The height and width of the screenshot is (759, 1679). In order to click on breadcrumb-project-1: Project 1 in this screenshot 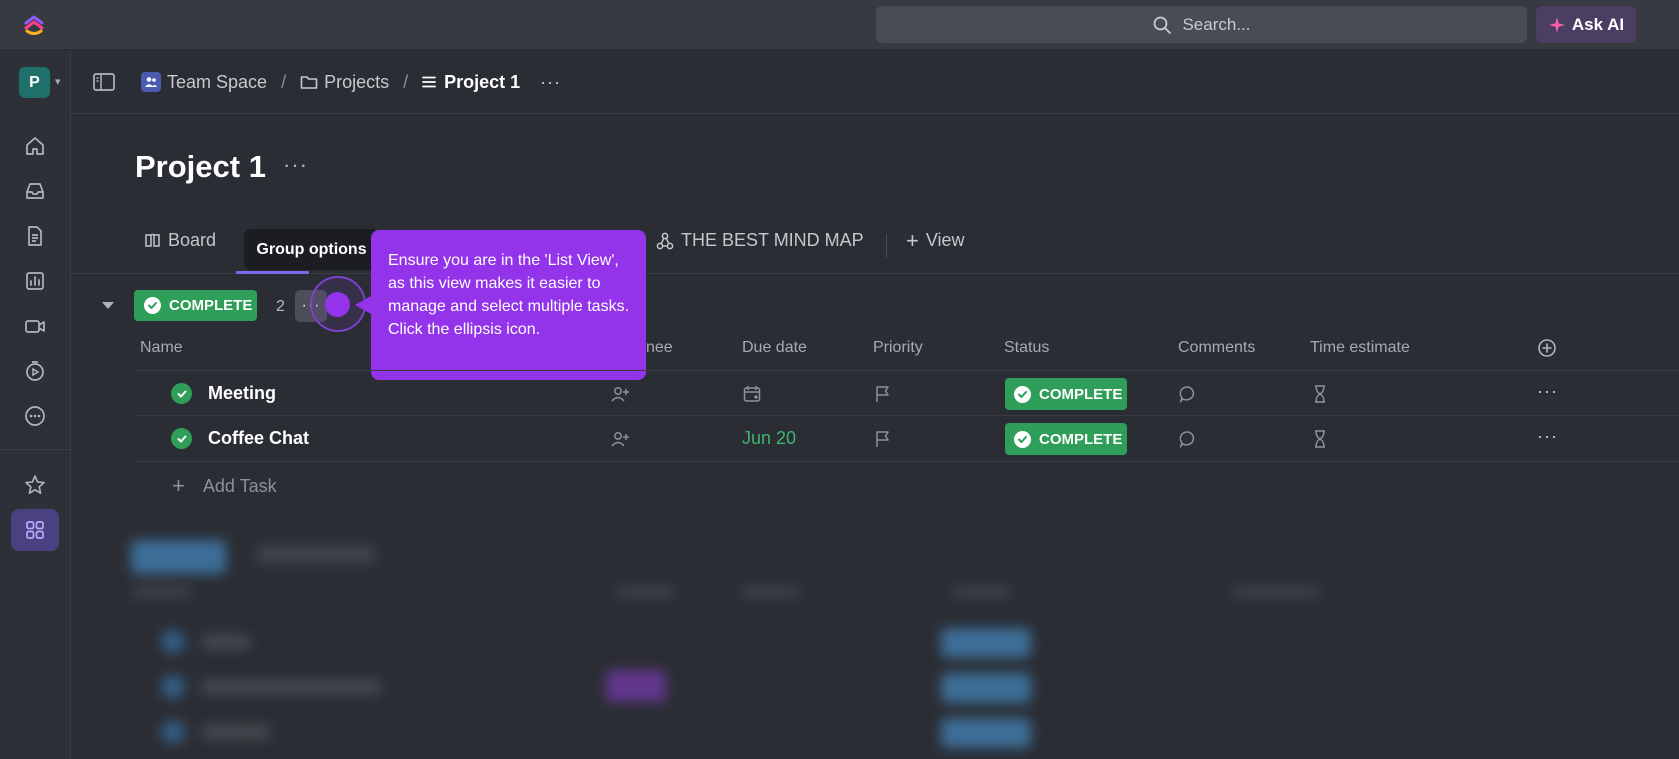, I will do `click(471, 82)`.